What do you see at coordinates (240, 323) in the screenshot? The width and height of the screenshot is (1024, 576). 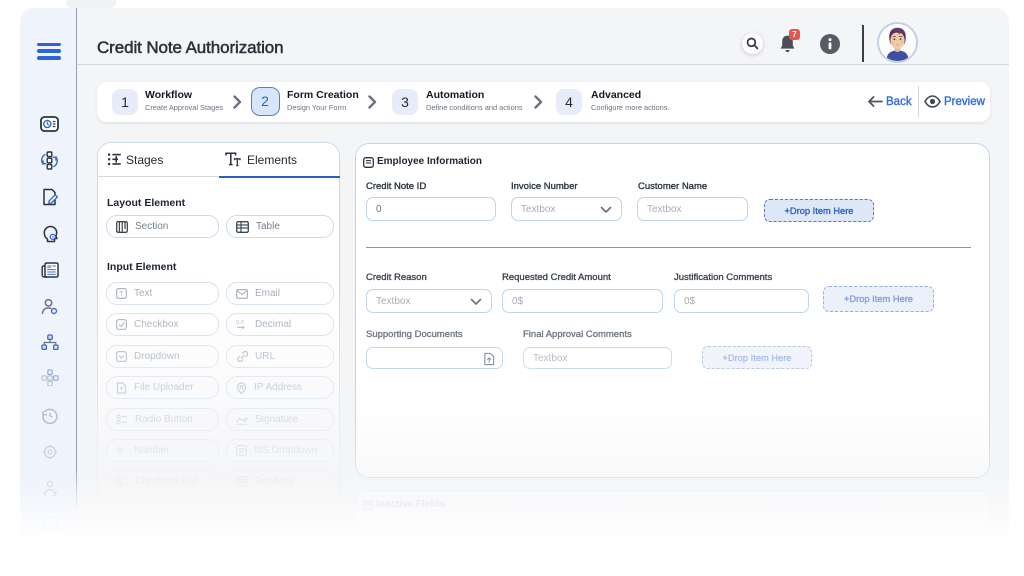 I see `svg-text: 0.0` at bounding box center [240, 323].